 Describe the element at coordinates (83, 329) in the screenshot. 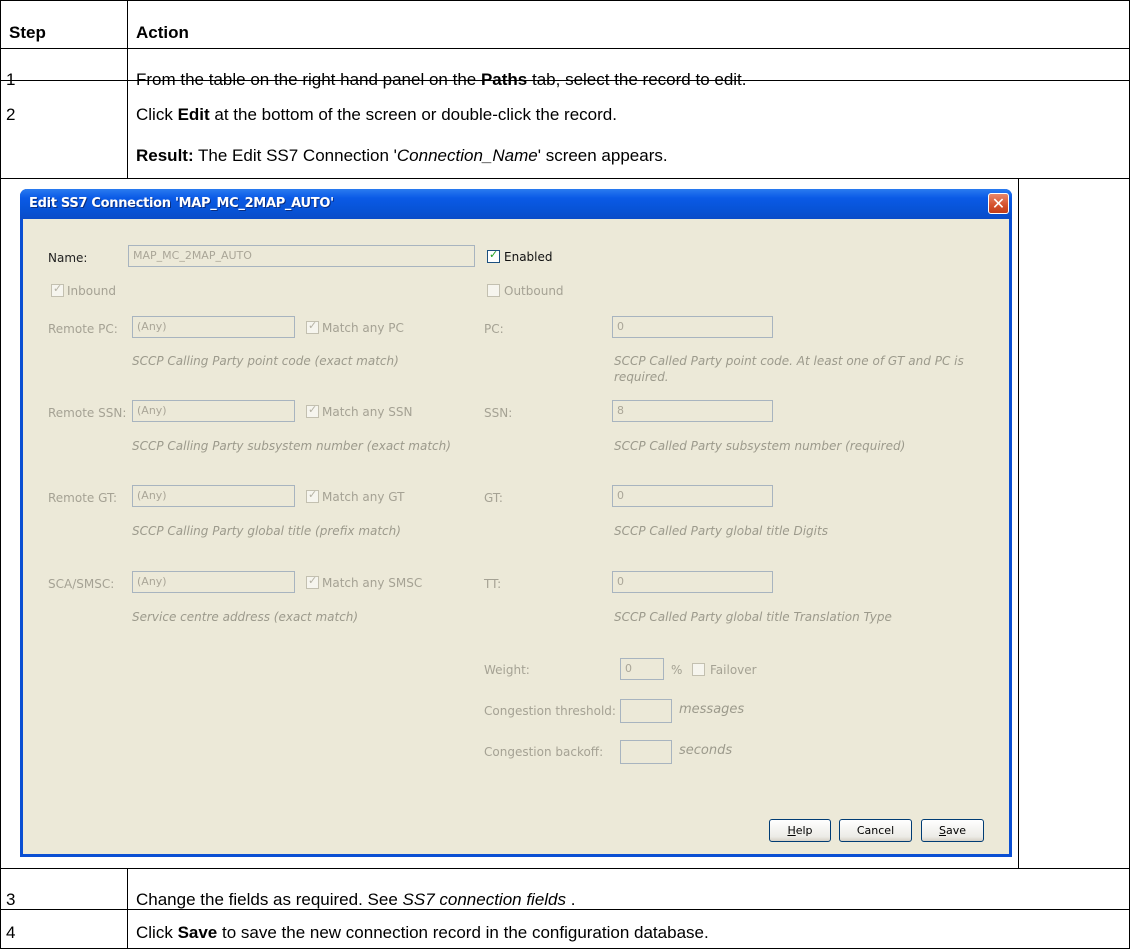

I see `remote-pc-label: Remote PC:` at that location.